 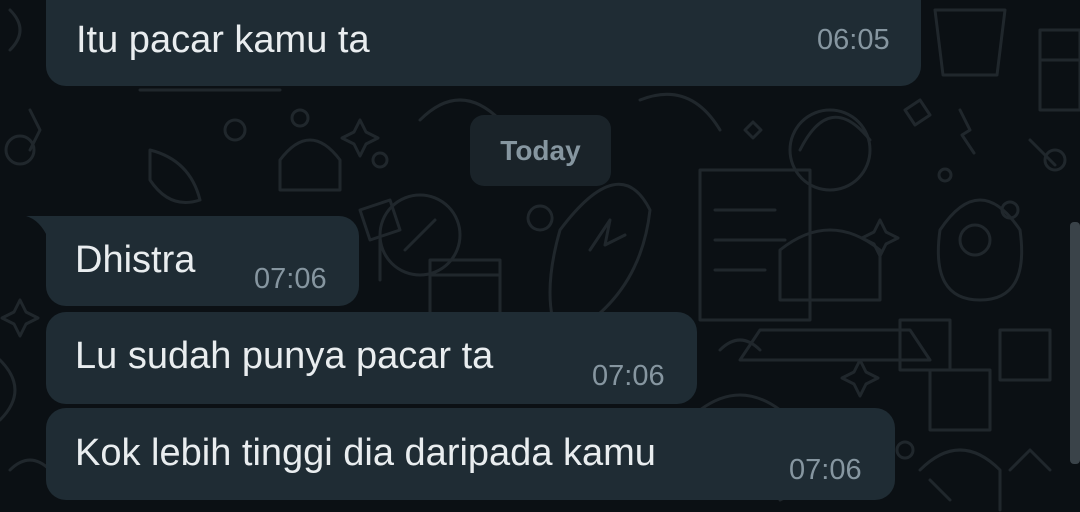 What do you see at coordinates (1075, 343) in the screenshot?
I see `scrollbar` at bounding box center [1075, 343].